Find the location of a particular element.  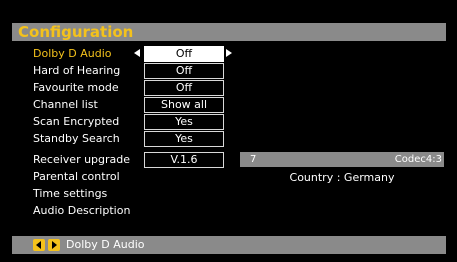

channel-number: 7 is located at coordinates (253, 159).